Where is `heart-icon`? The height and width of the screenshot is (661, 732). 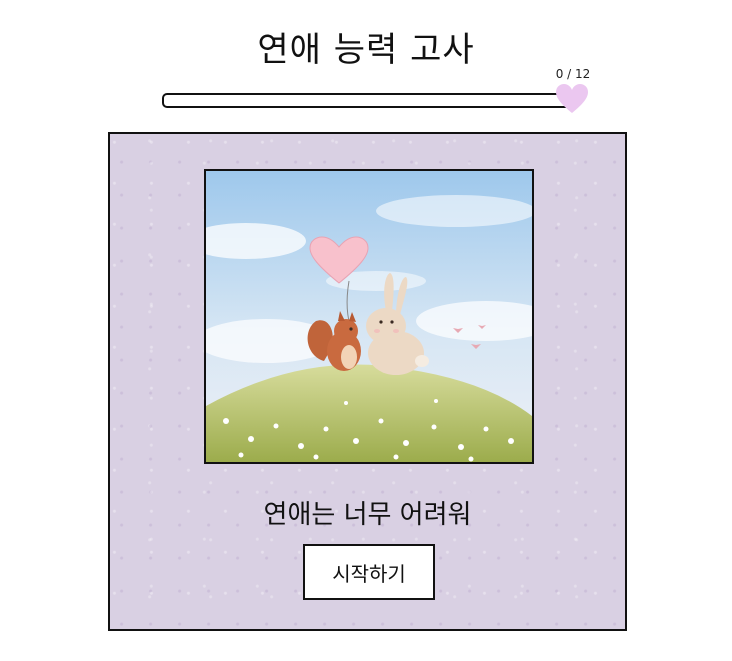 heart-icon is located at coordinates (572, 98).